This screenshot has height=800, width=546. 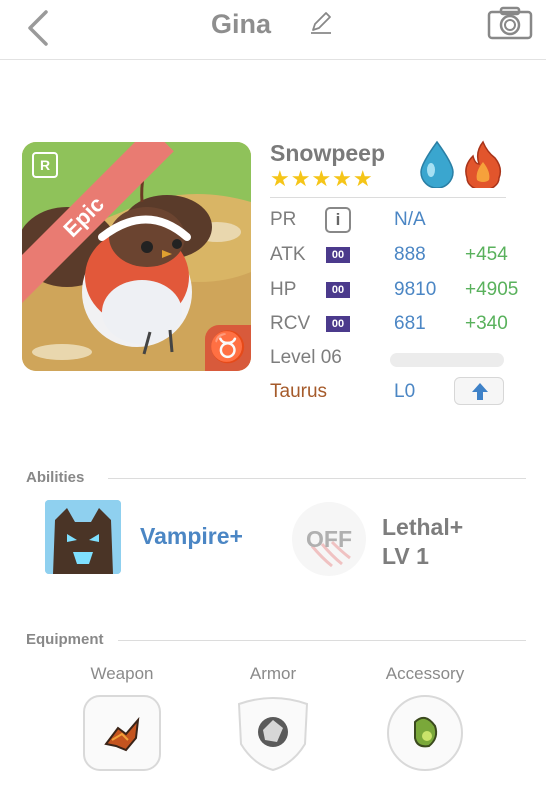 What do you see at coordinates (437, 164) in the screenshot?
I see `water-drop-icon` at bounding box center [437, 164].